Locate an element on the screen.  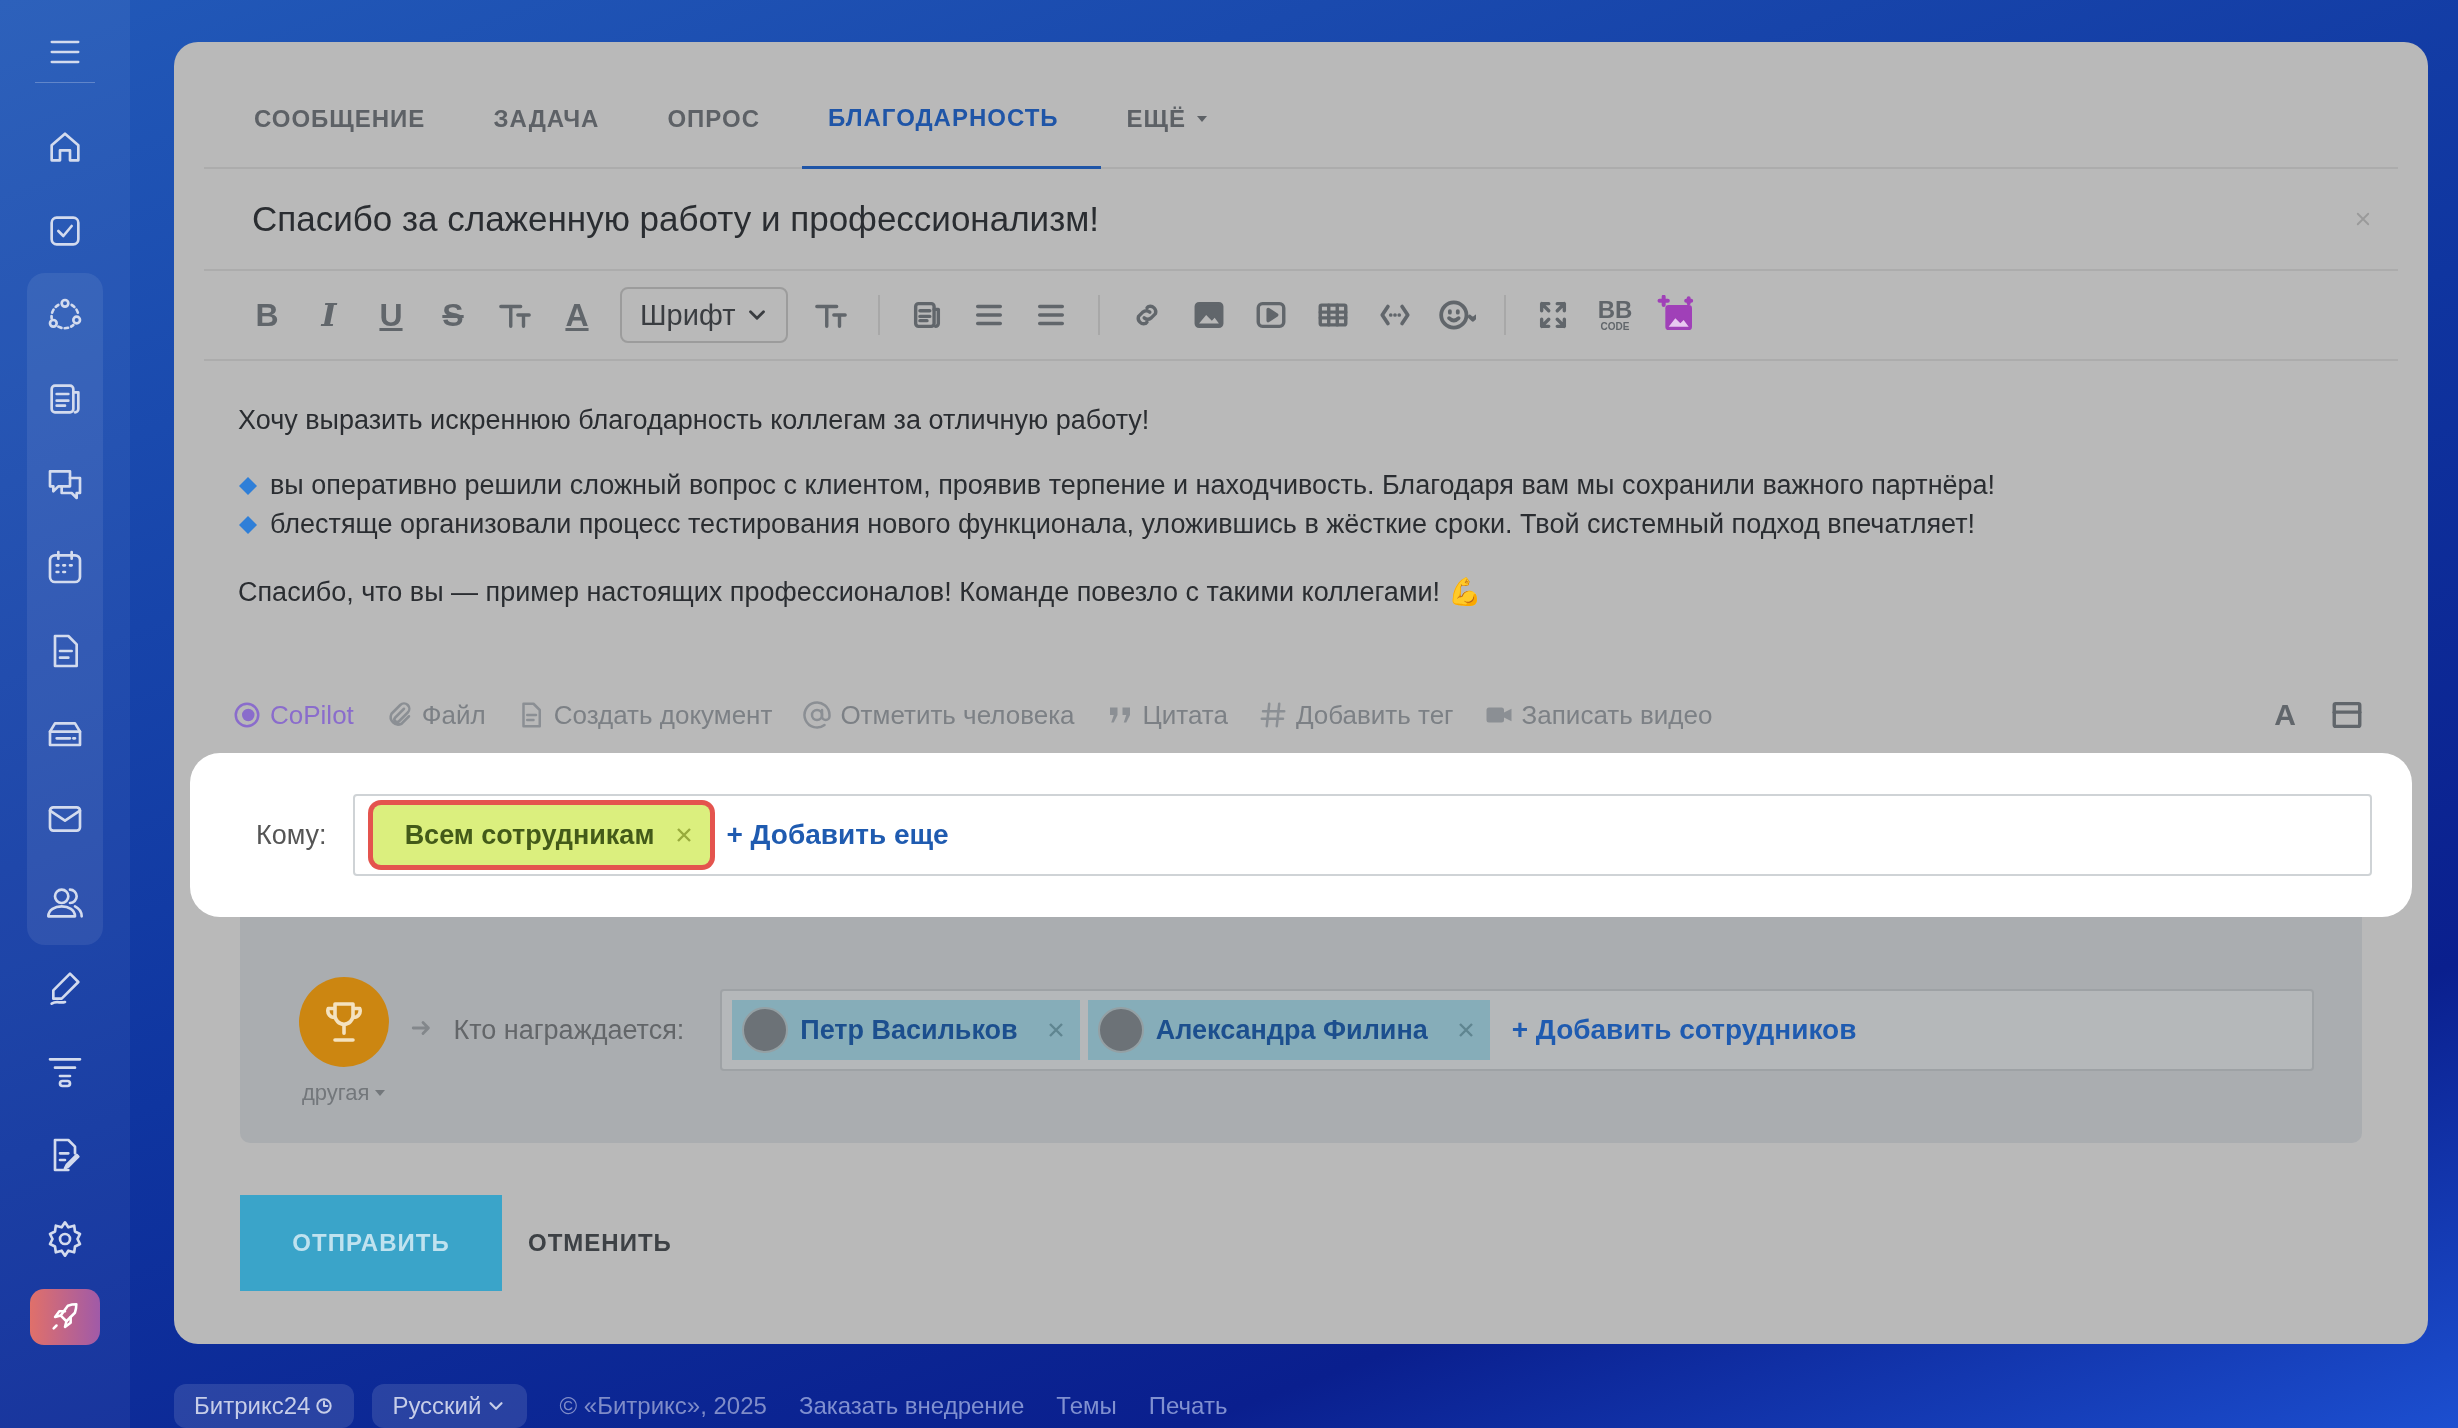
font-dropdown: Шрифт is located at coordinates (704, 315).